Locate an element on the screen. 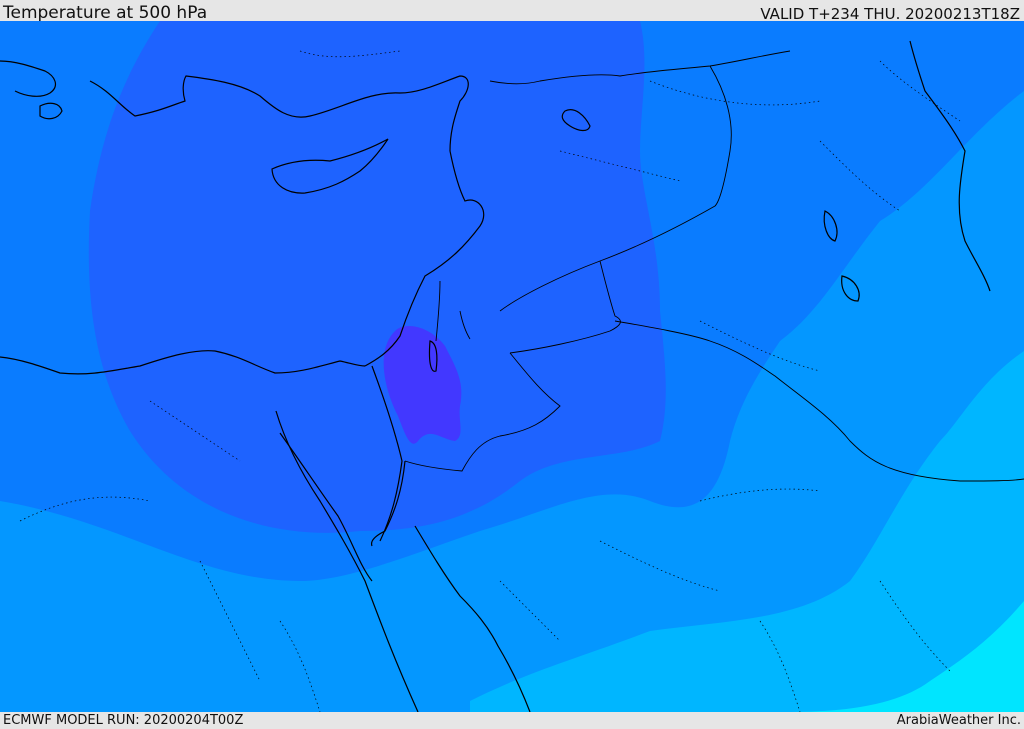 This screenshot has height=729, width=1024. credit-label: ArabiaWeather Inc. is located at coordinates (958, 720).